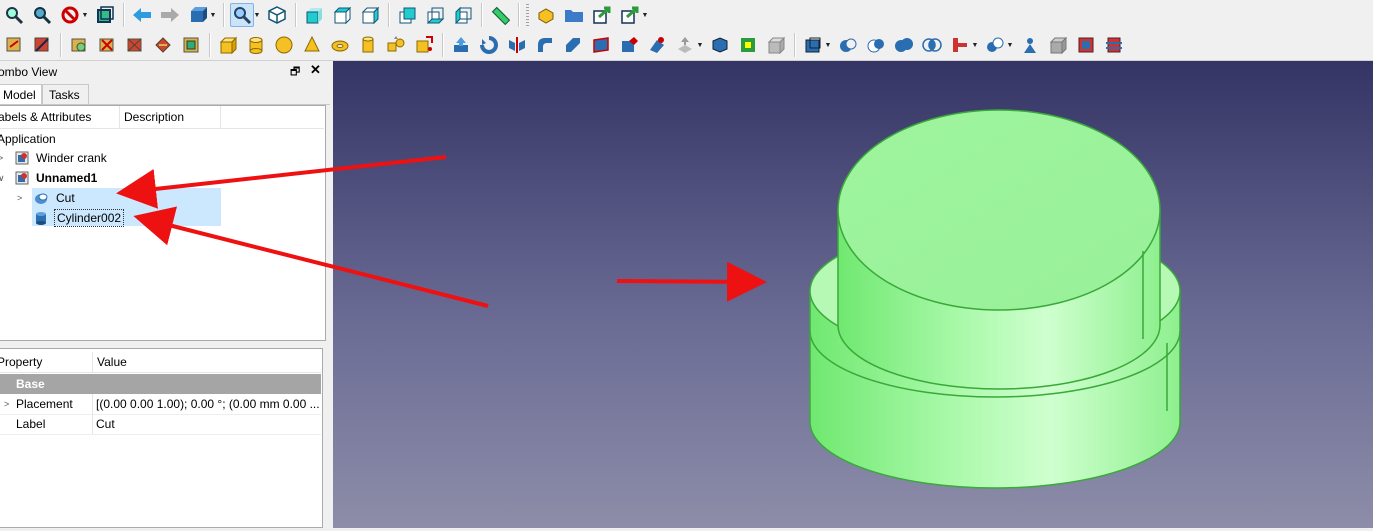 The image size is (1373, 531). I want to click on annotation-arrow-to-cylinder002, so click(311, 257).